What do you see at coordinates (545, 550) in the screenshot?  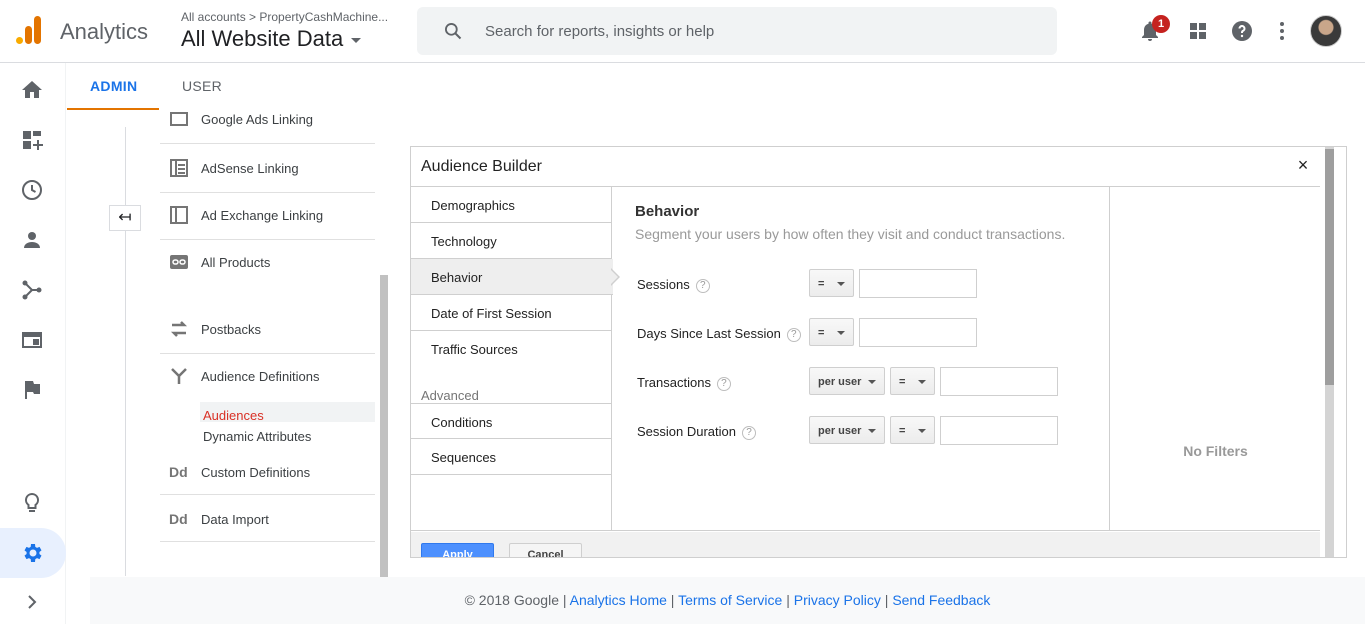 I see `cancel-button: Cancel` at bounding box center [545, 550].